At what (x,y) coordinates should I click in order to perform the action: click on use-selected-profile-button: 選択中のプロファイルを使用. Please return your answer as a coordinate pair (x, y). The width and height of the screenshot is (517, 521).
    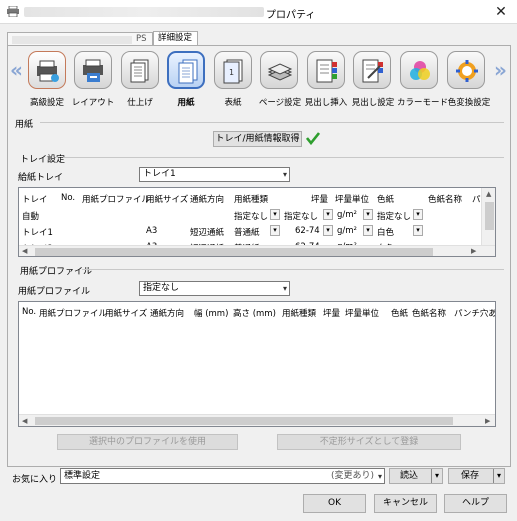
    Looking at the image, I should click on (147, 442).